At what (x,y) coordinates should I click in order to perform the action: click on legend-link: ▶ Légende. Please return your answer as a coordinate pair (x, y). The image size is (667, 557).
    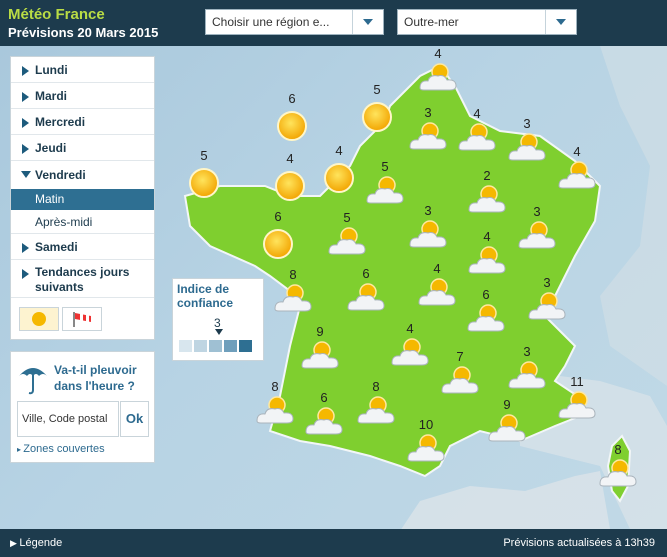
    Looking at the image, I should click on (36, 543).